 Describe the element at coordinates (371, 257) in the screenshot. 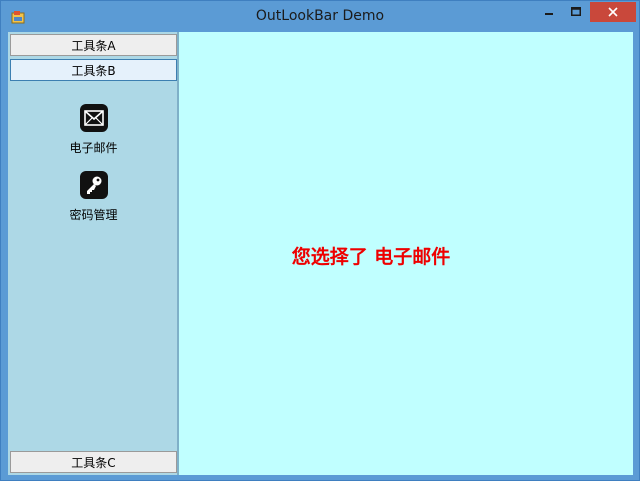

I see `selection-message: 您选择了 电子邮件` at that location.